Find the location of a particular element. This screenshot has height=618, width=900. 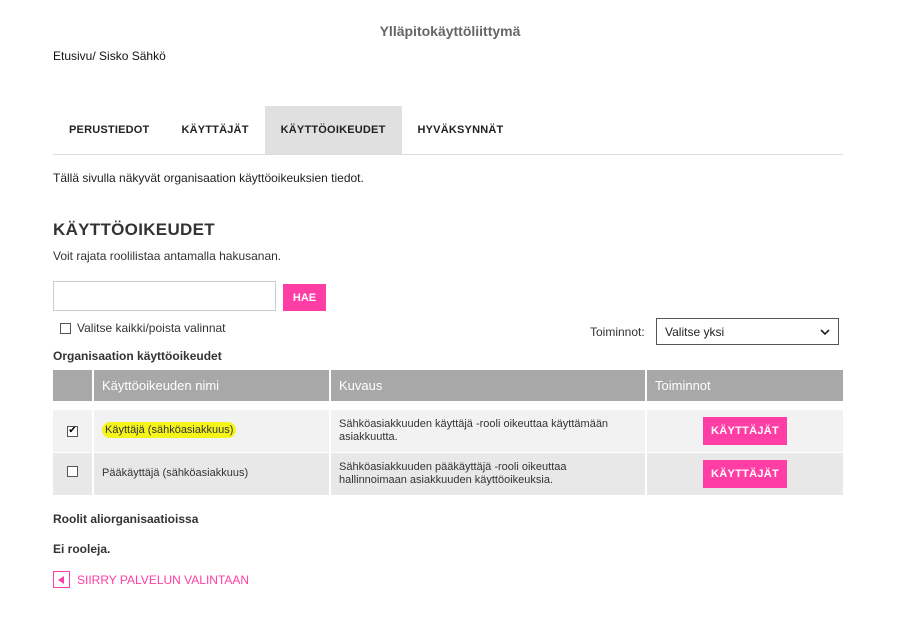

section-title: KÄYTTÖOIKEUDET is located at coordinates (134, 229).